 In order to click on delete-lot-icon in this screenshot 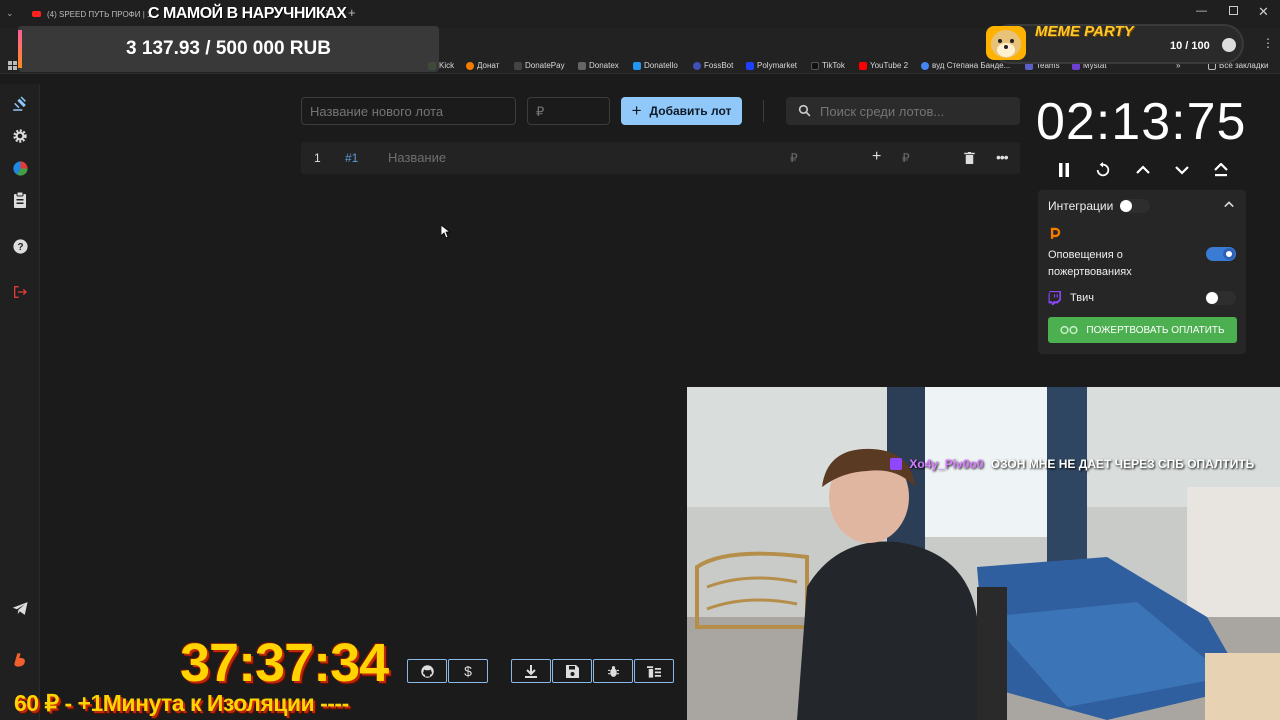, I will do `click(969, 158)`.